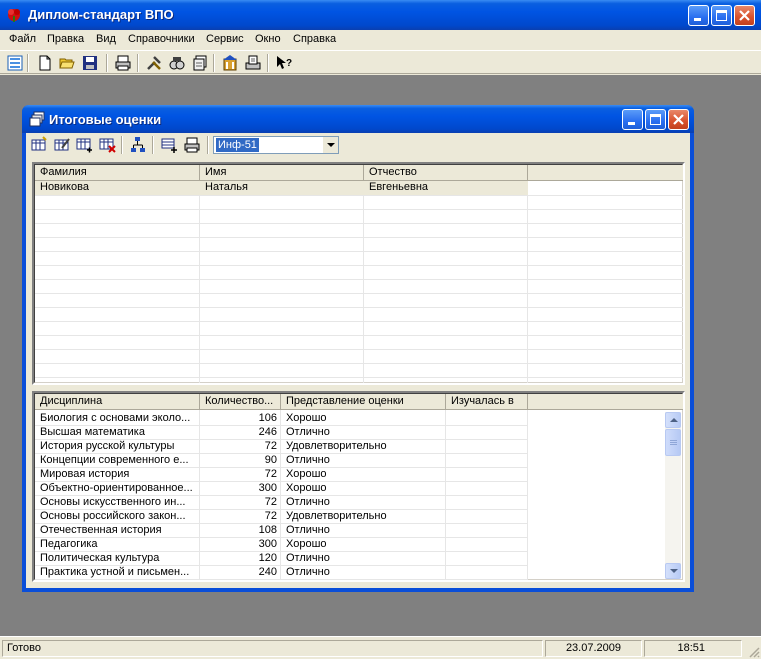 The image size is (761, 659). What do you see at coordinates (85, 474) in the screenshot?
I see `grade-discipline: Мировая история` at bounding box center [85, 474].